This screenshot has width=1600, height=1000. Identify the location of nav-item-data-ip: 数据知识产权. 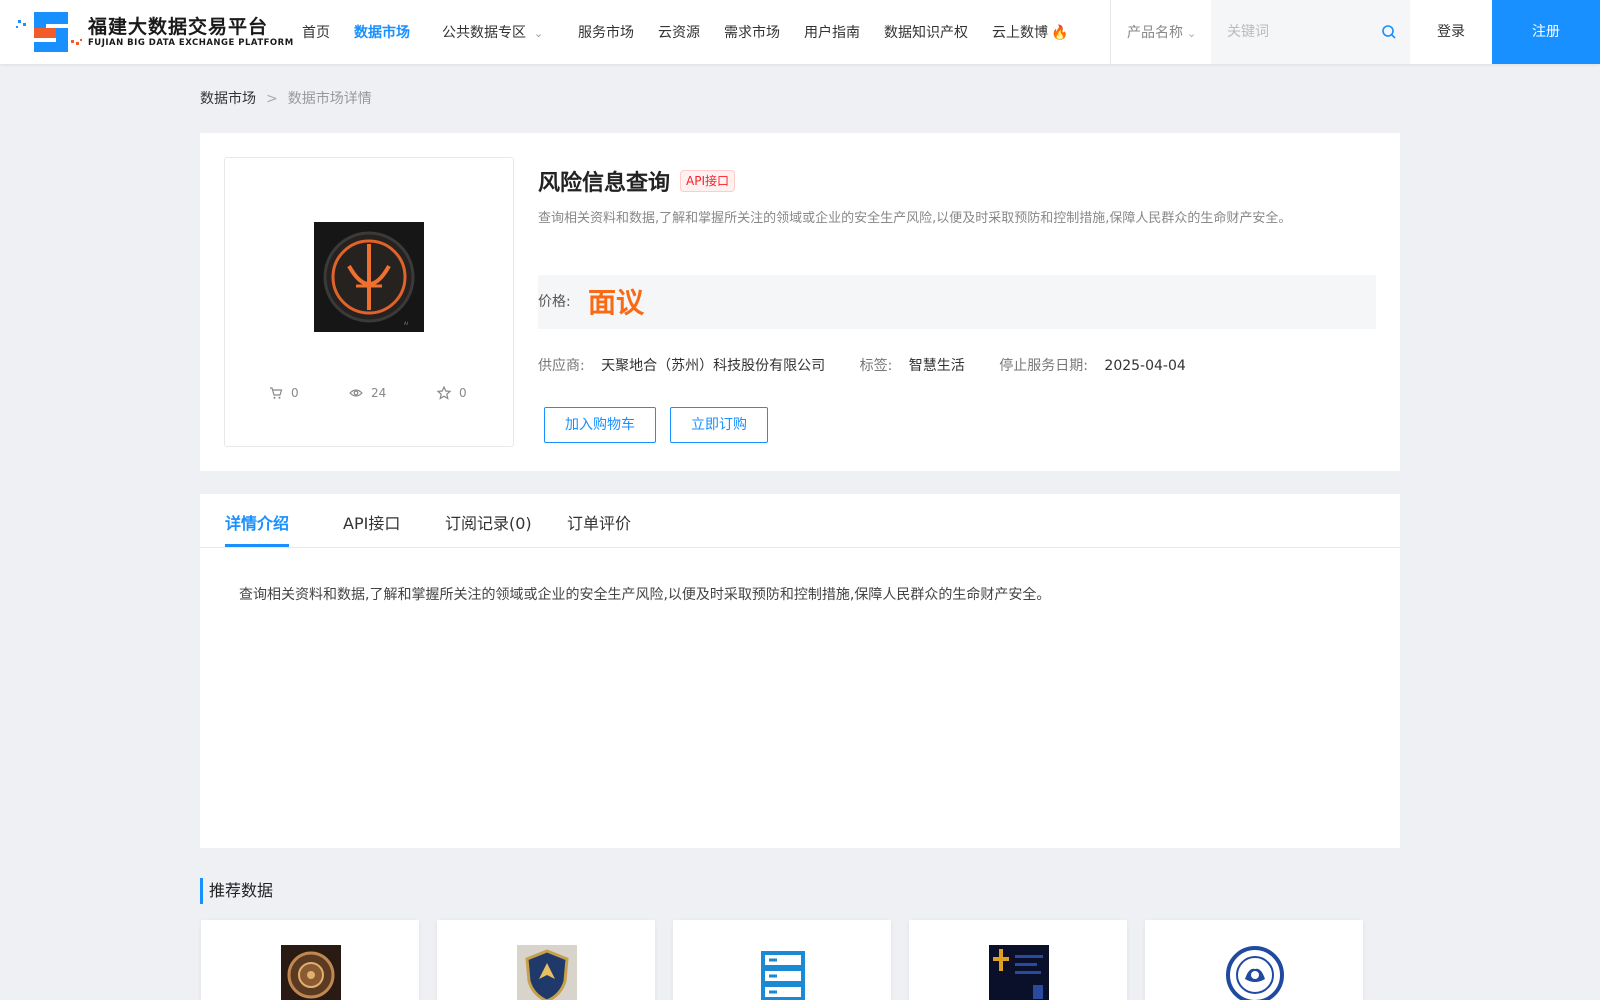
(926, 32).